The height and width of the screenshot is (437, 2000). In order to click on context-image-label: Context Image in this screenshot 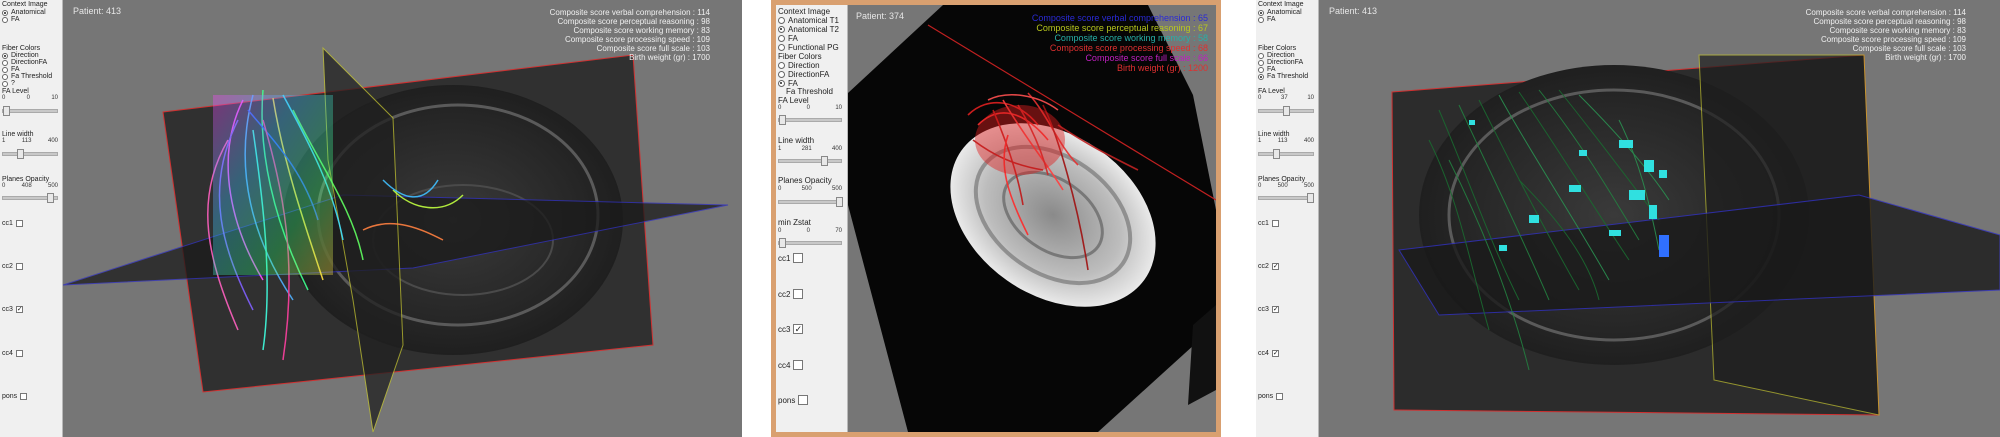, I will do `click(804, 11)`.